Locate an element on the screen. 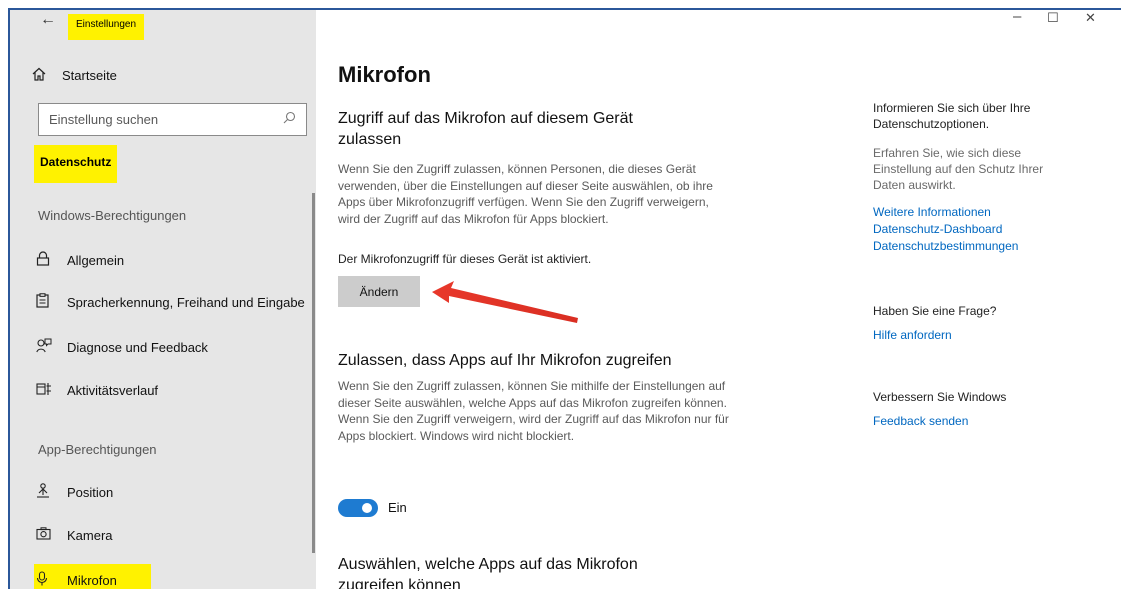 This screenshot has width=1121, height=589. camera-icon is located at coordinates (51, 535).